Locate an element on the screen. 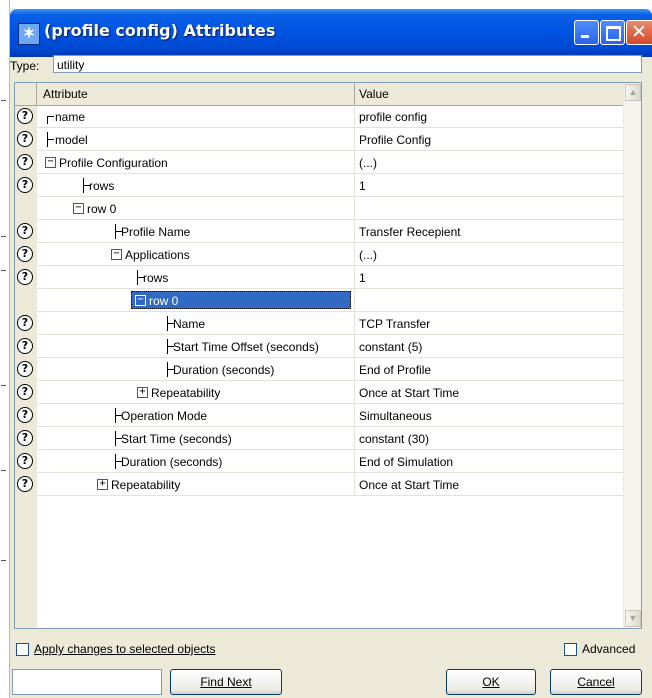 The width and height of the screenshot is (652, 698). maximize-icon is located at coordinates (613, 33).